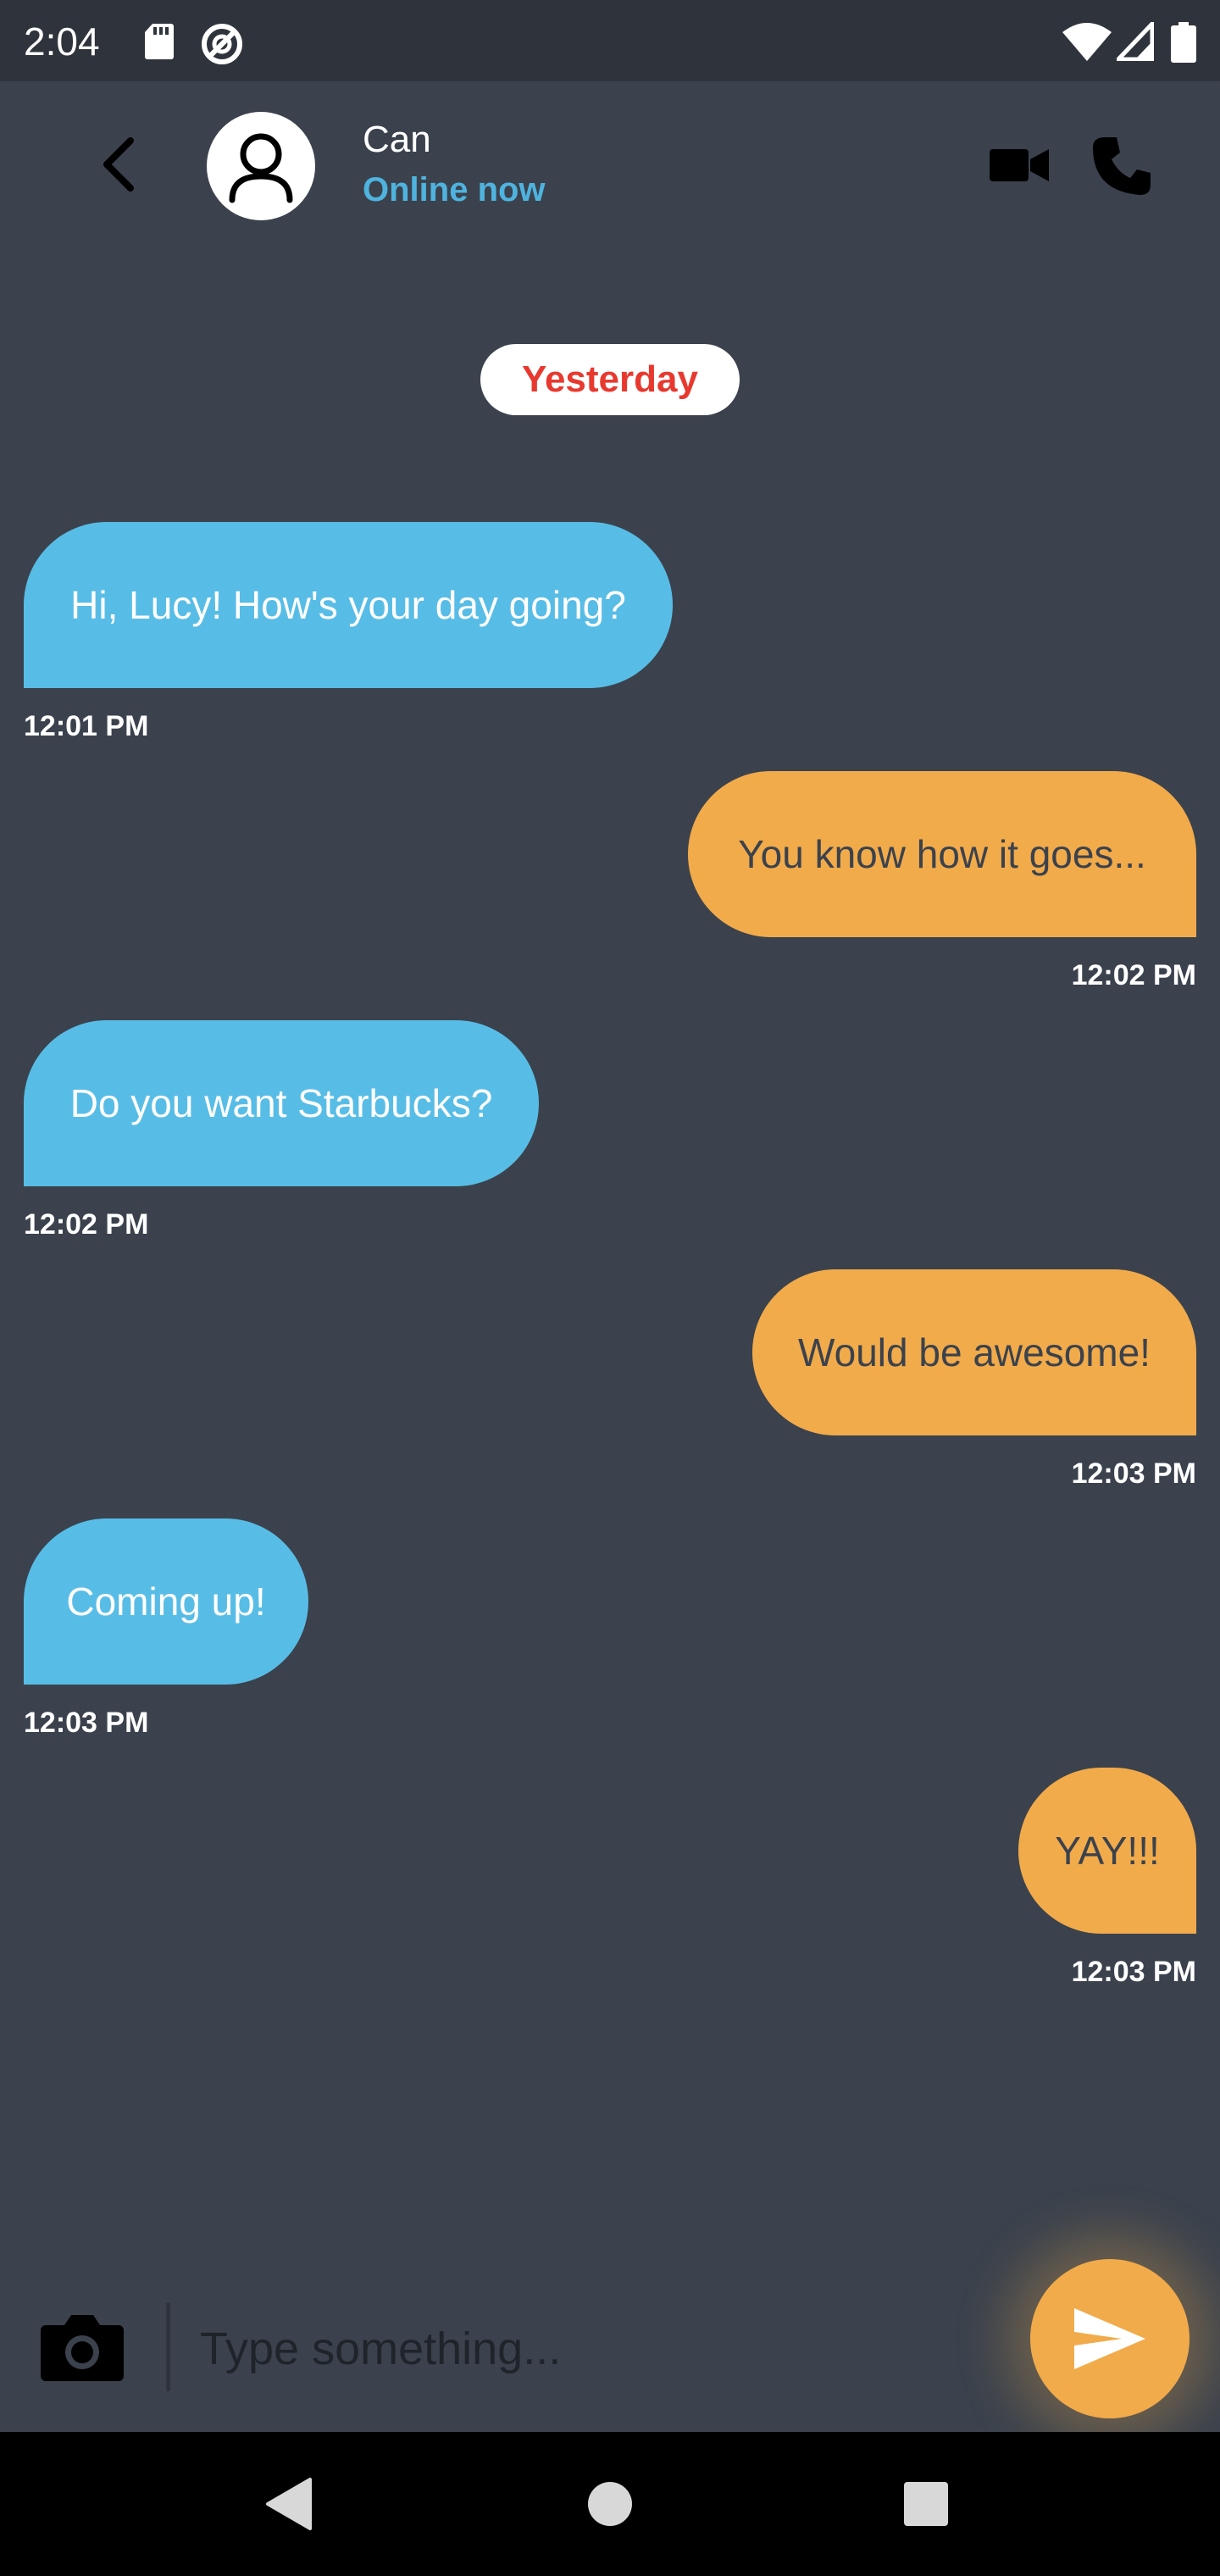 This screenshot has height=2576, width=1220. Describe the element at coordinates (974, 1352) in the screenshot. I see `message-bubble-outgoing: Would be awesome!` at that location.